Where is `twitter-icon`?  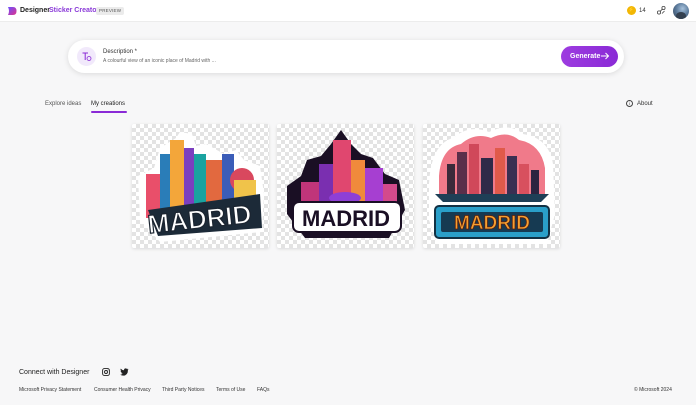
twitter-icon is located at coordinates (124, 372).